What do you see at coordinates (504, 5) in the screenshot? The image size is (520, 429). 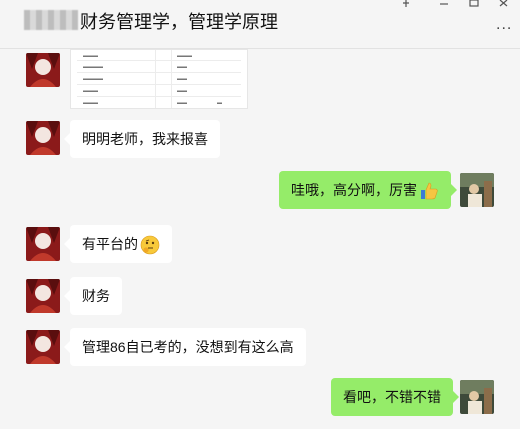 I see `close-icon` at bounding box center [504, 5].